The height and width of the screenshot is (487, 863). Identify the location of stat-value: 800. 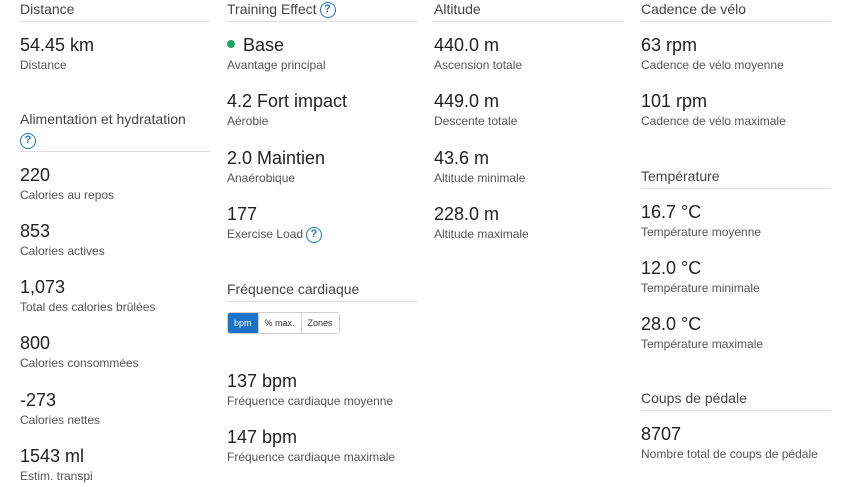
(35, 343).